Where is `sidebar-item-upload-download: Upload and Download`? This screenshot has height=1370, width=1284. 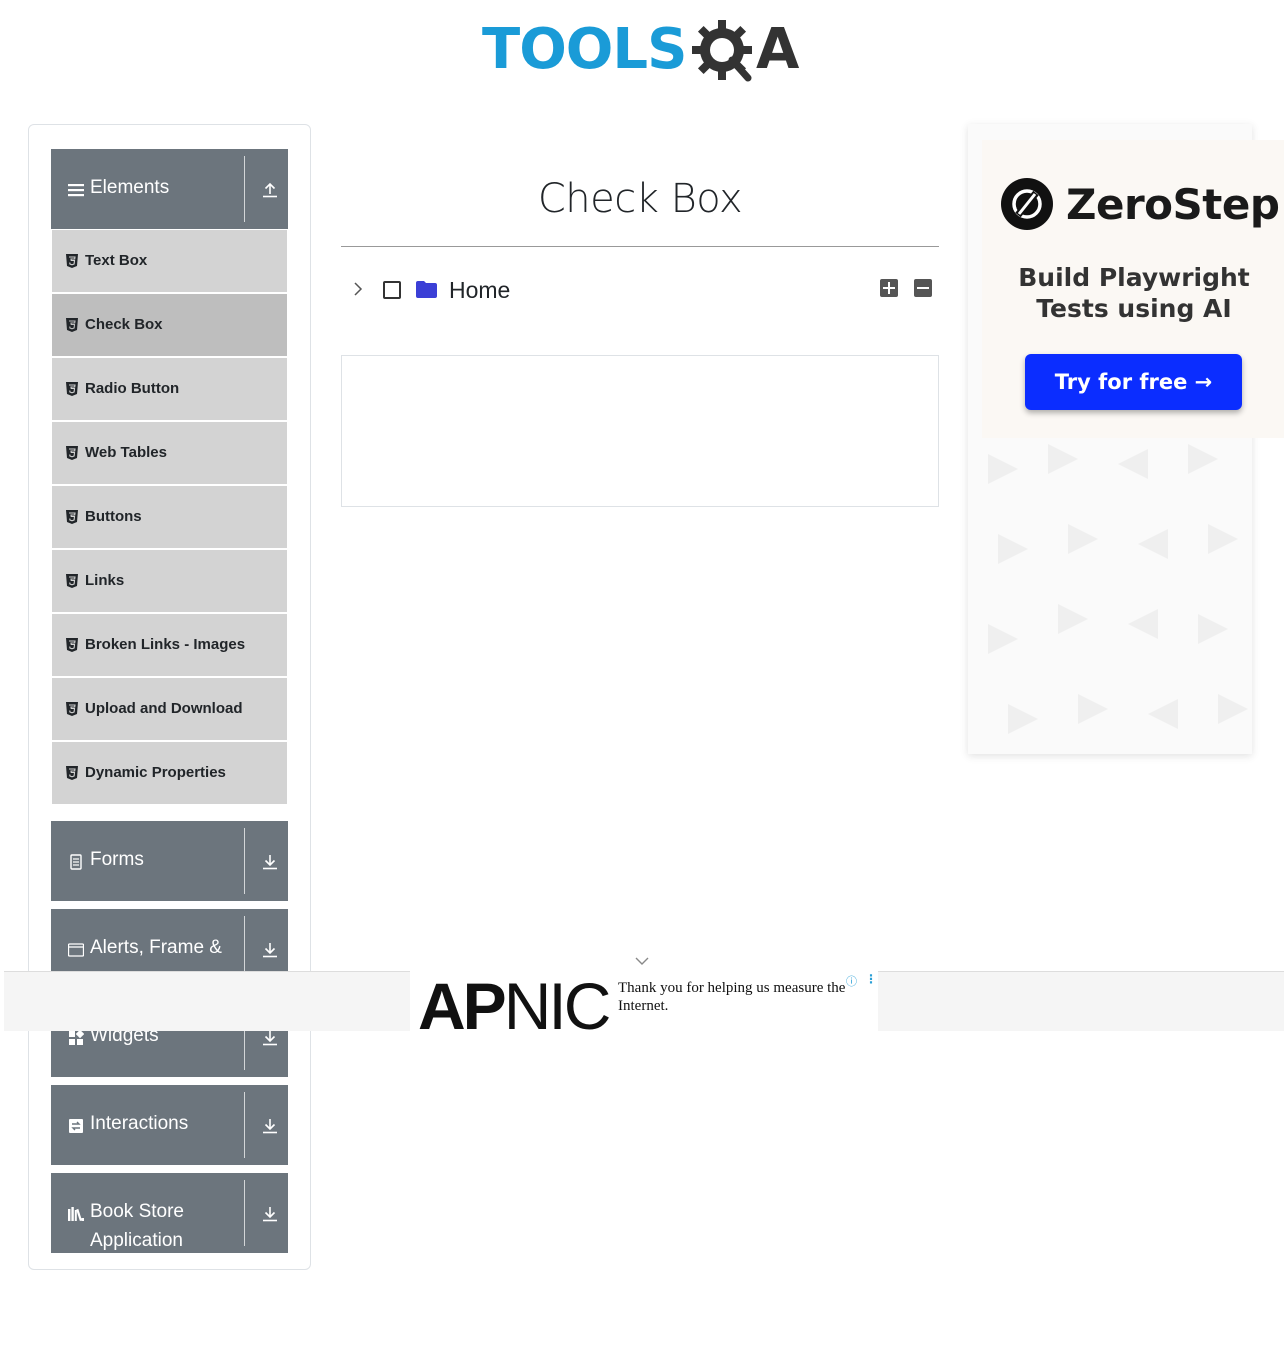
sidebar-item-upload-download: Upload and Download is located at coordinates (169, 709).